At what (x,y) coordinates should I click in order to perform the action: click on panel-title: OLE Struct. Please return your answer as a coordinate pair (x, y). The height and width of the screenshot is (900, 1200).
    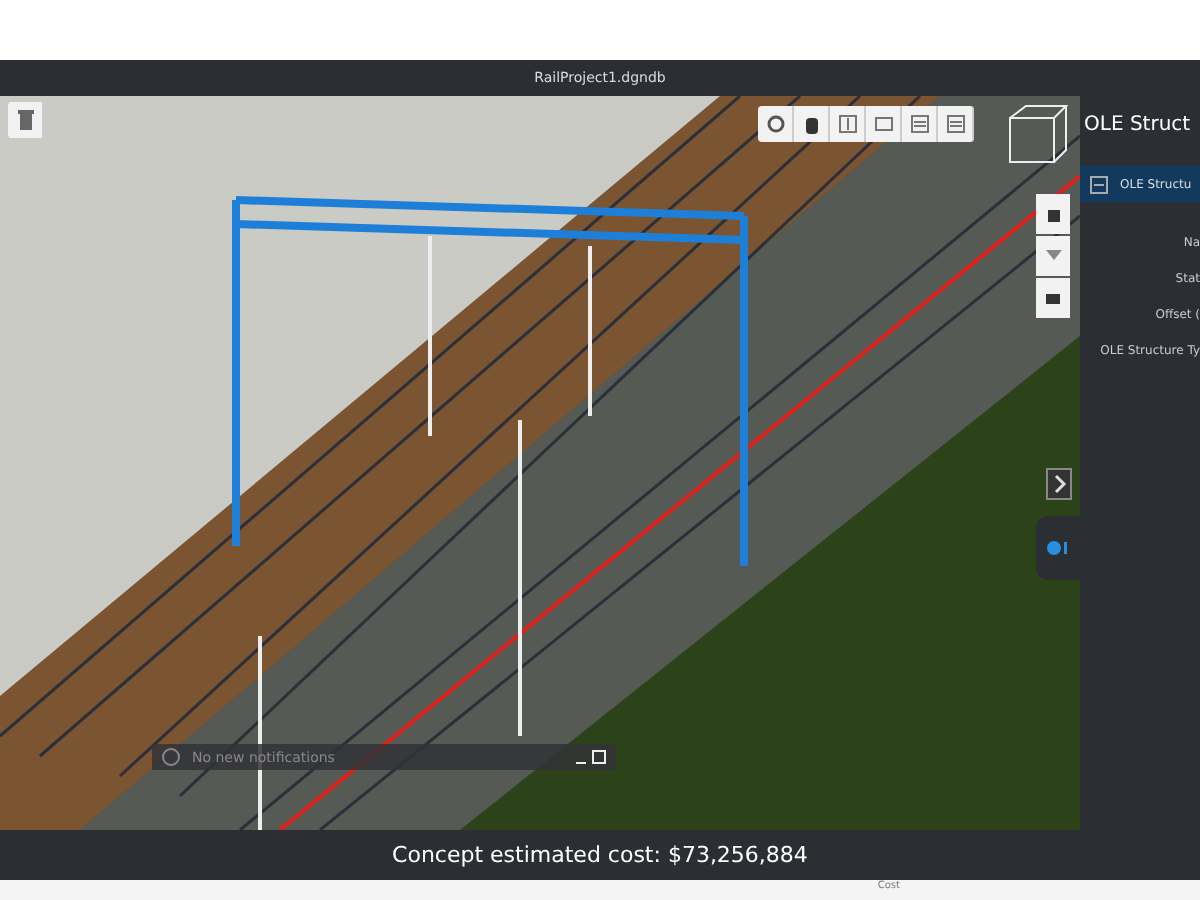
    Looking at the image, I should click on (1137, 126).